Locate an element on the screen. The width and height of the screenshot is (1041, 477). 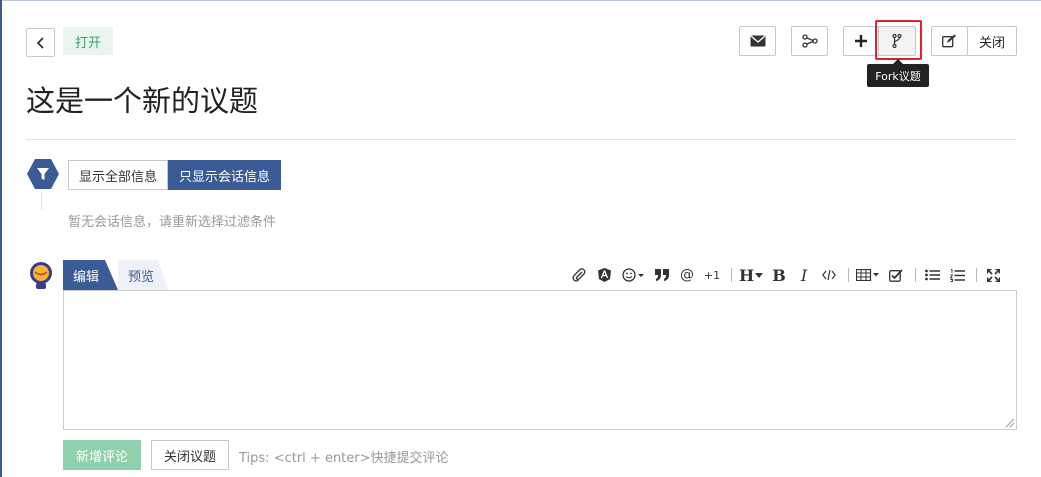
window-left-border is located at coordinates (1, 238).